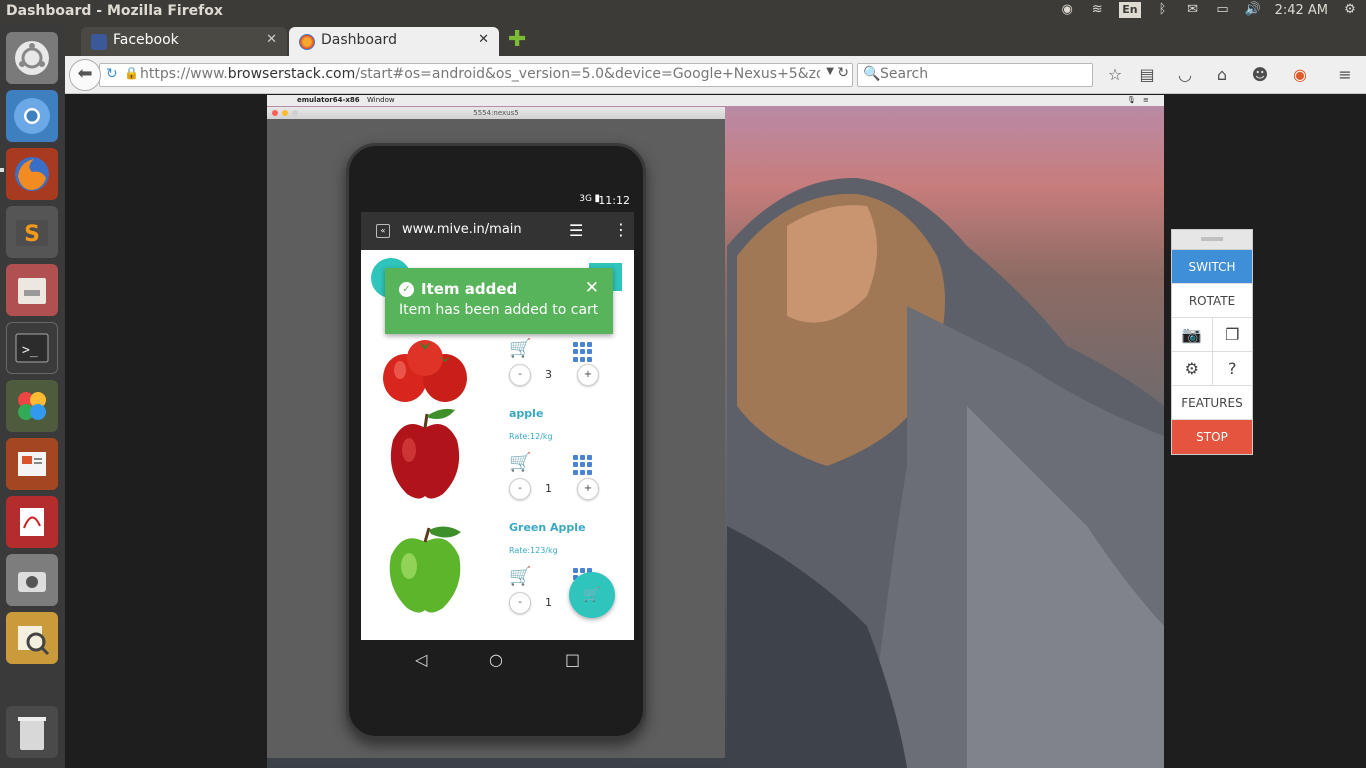 The image size is (1366, 768). I want to click on gallery-icon: ❐, so click(1233, 335).